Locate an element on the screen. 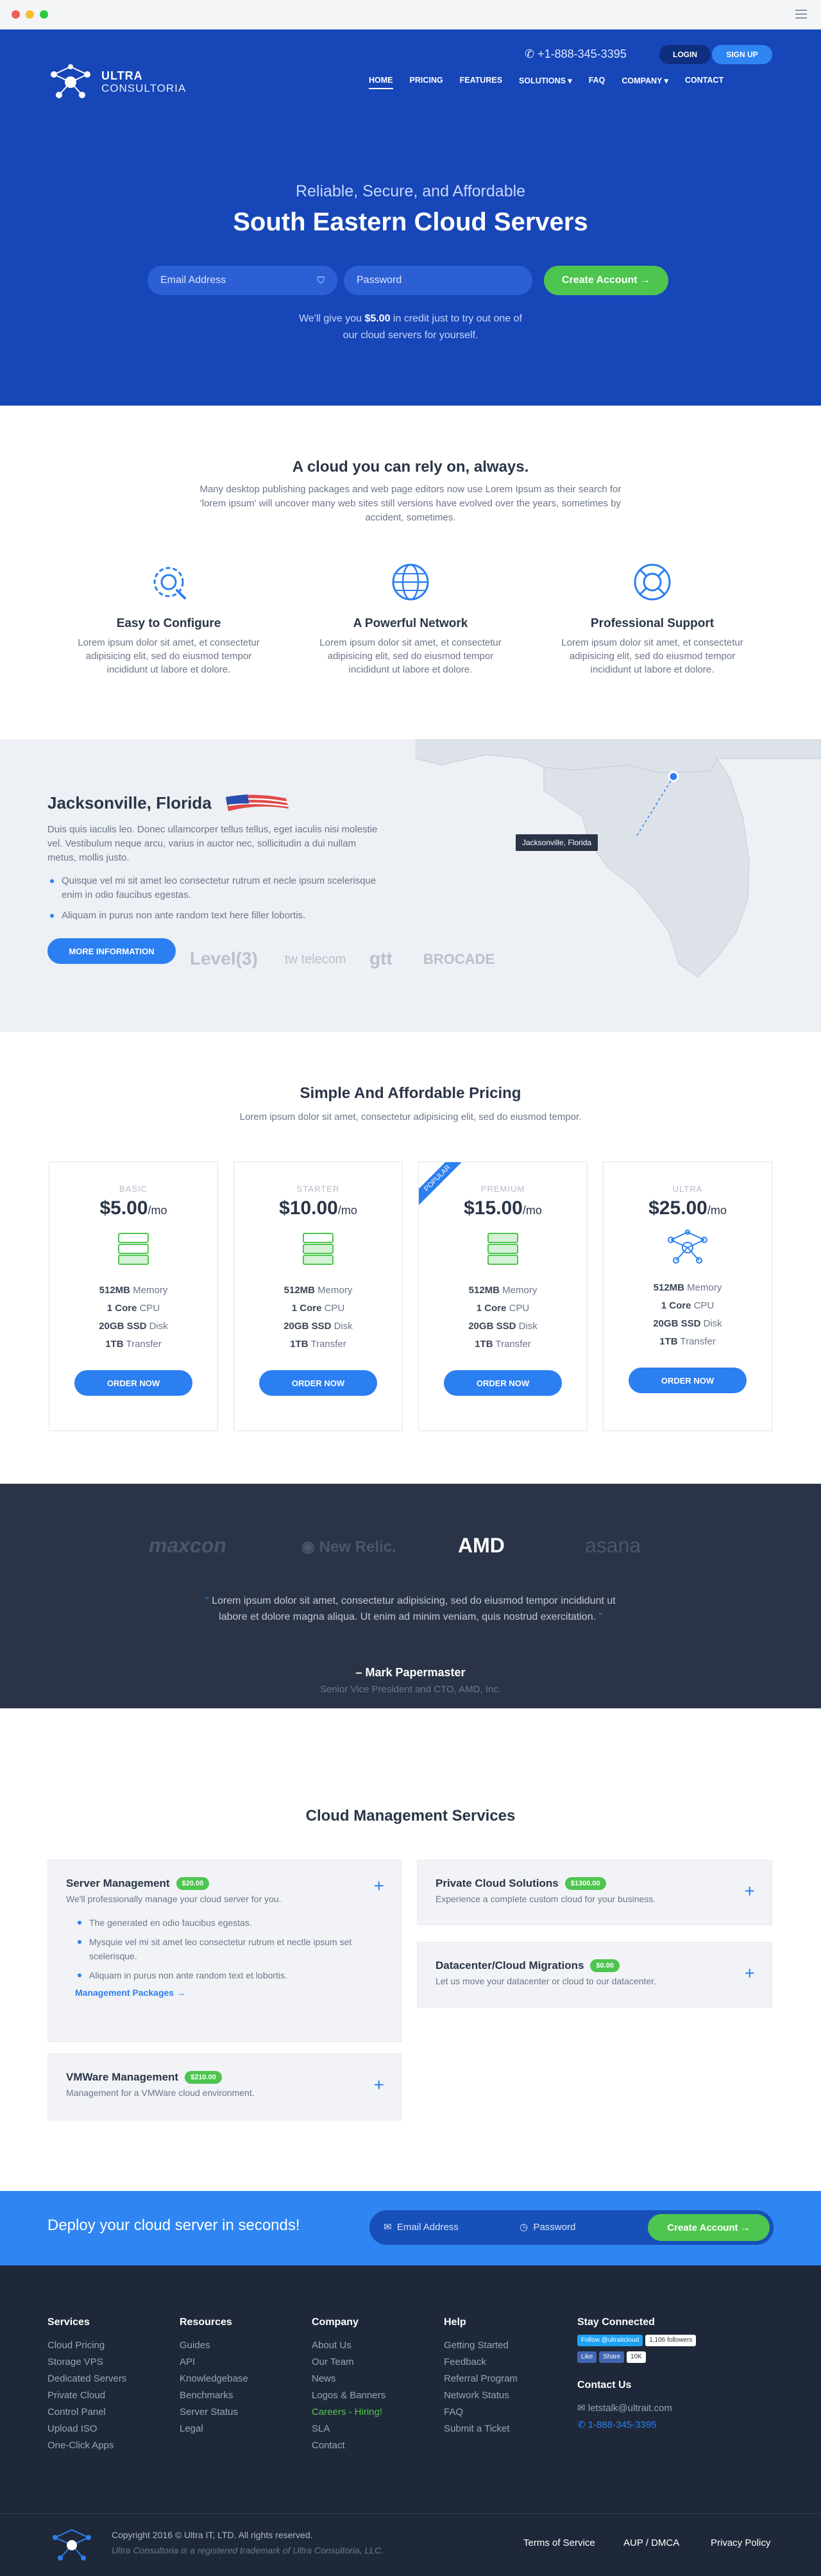  privacy-link: Privacy Policy is located at coordinates (740, 2542).